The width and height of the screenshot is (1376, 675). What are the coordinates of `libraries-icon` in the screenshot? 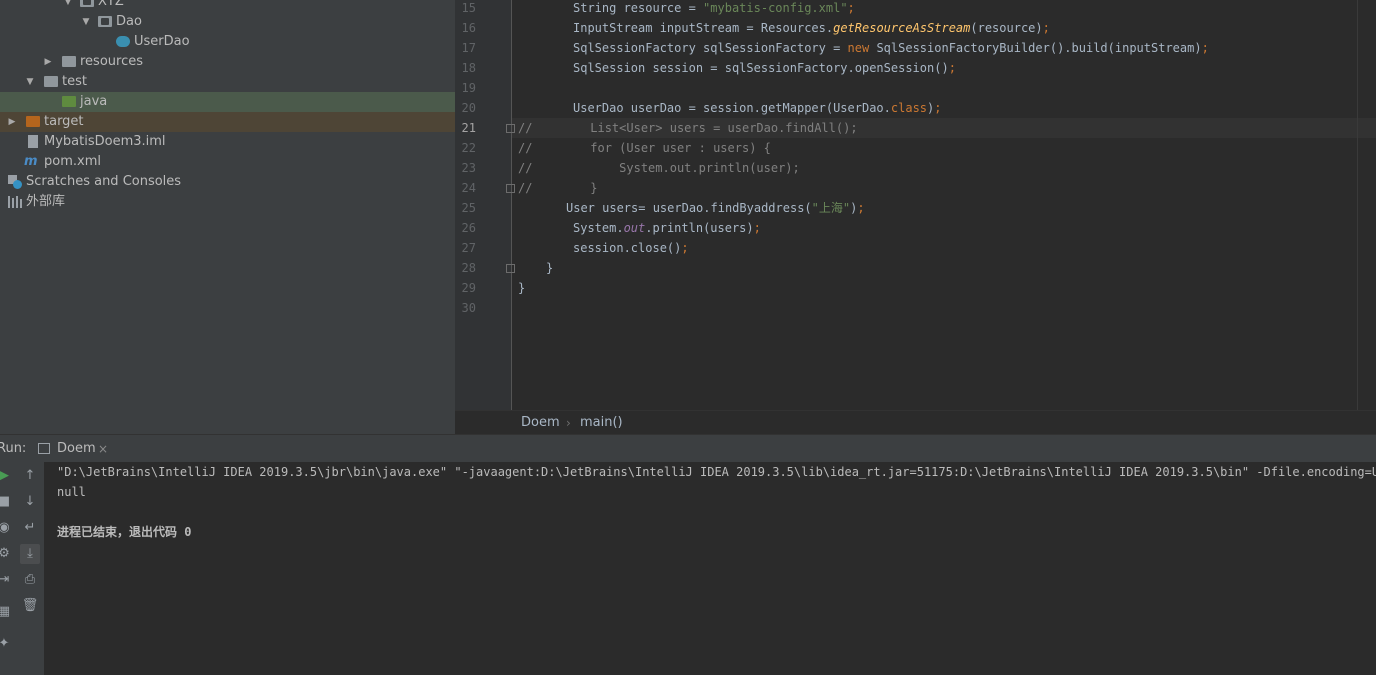 It's located at (15, 202).